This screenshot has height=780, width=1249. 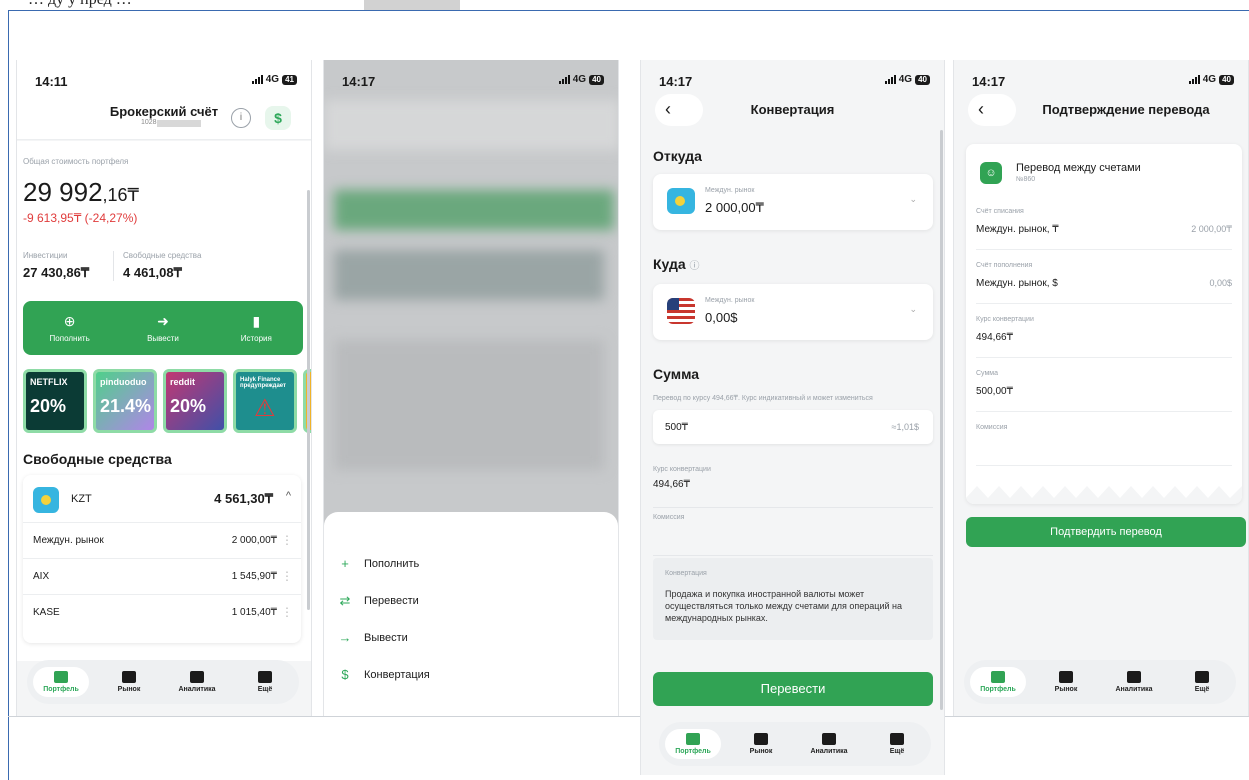 What do you see at coordinates (1106, 532) in the screenshot?
I see `confirm-transfer-button: Подтвердить перевод` at bounding box center [1106, 532].